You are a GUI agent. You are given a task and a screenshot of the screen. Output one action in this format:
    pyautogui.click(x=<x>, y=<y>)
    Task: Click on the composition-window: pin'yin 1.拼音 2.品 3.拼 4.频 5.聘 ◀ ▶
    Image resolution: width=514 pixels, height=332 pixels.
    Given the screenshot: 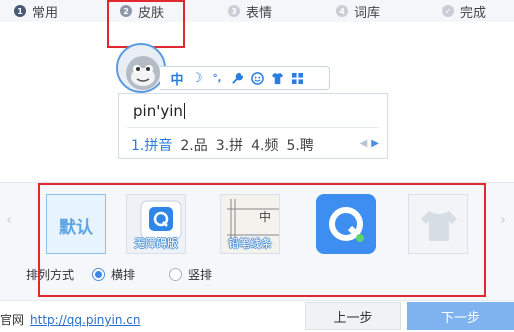 What is the action you would take?
    pyautogui.click(x=253, y=126)
    